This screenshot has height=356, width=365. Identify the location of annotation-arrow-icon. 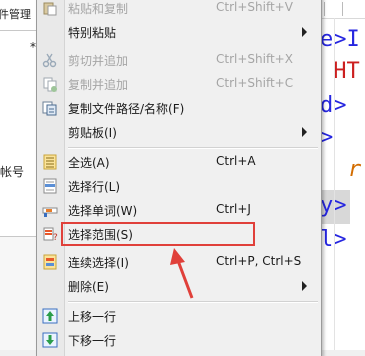
(182, 273).